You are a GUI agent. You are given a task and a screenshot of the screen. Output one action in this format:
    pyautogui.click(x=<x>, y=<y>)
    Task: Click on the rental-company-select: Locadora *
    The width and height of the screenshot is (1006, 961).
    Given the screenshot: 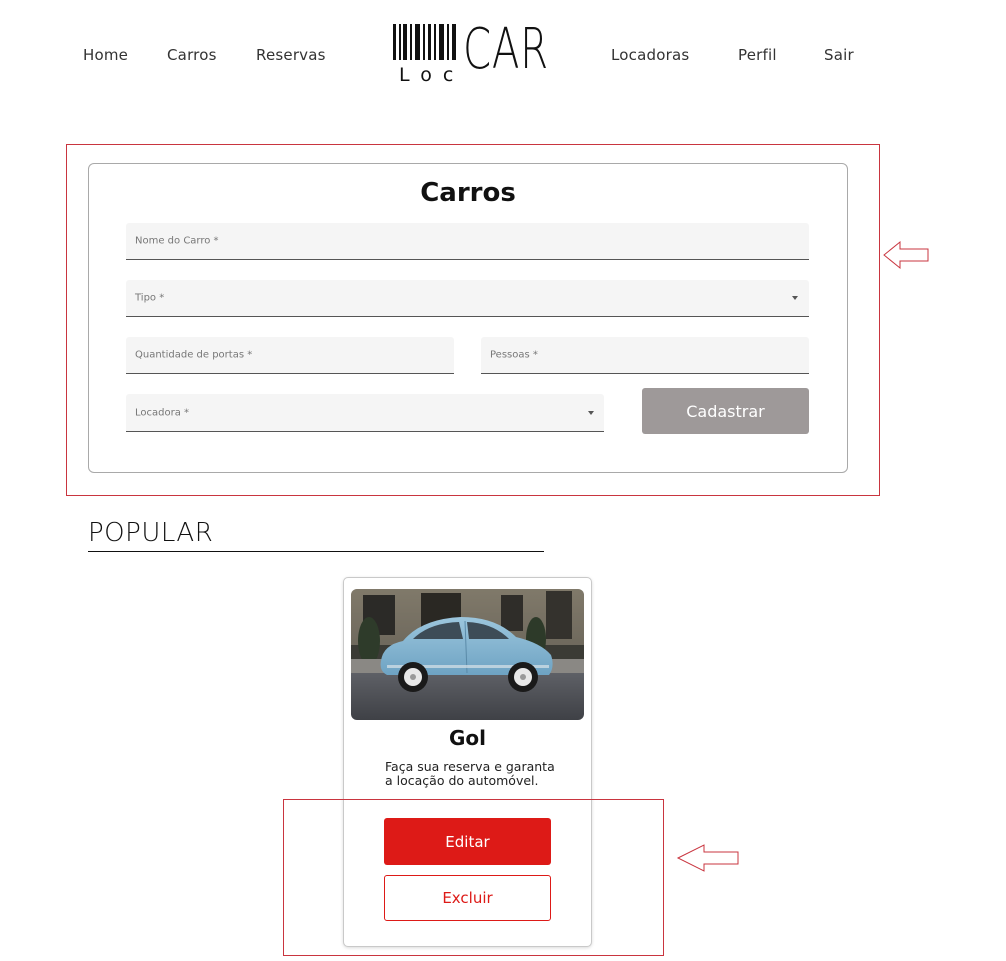 What is the action you would take?
    pyautogui.click(x=365, y=413)
    